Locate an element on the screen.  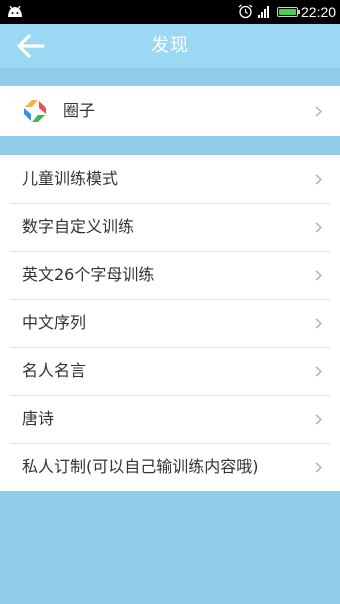
status-bar: 22:20 is located at coordinates (170, 12).